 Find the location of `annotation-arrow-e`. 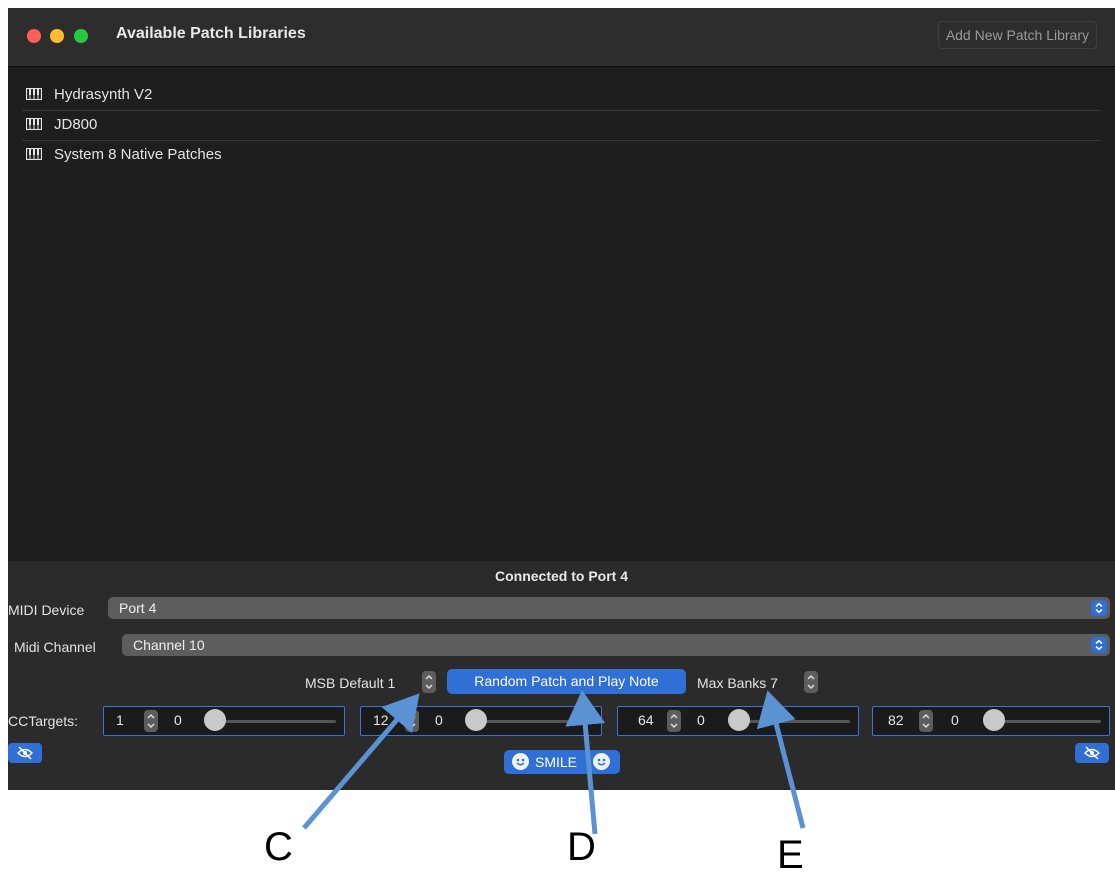

annotation-arrow-e is located at coordinates (781, 759).